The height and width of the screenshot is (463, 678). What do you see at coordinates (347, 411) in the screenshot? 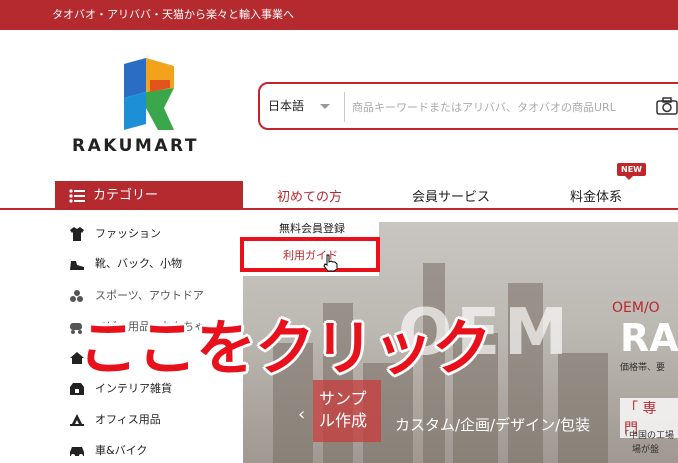
I see `sample-creation-box: サンプル作成` at bounding box center [347, 411].